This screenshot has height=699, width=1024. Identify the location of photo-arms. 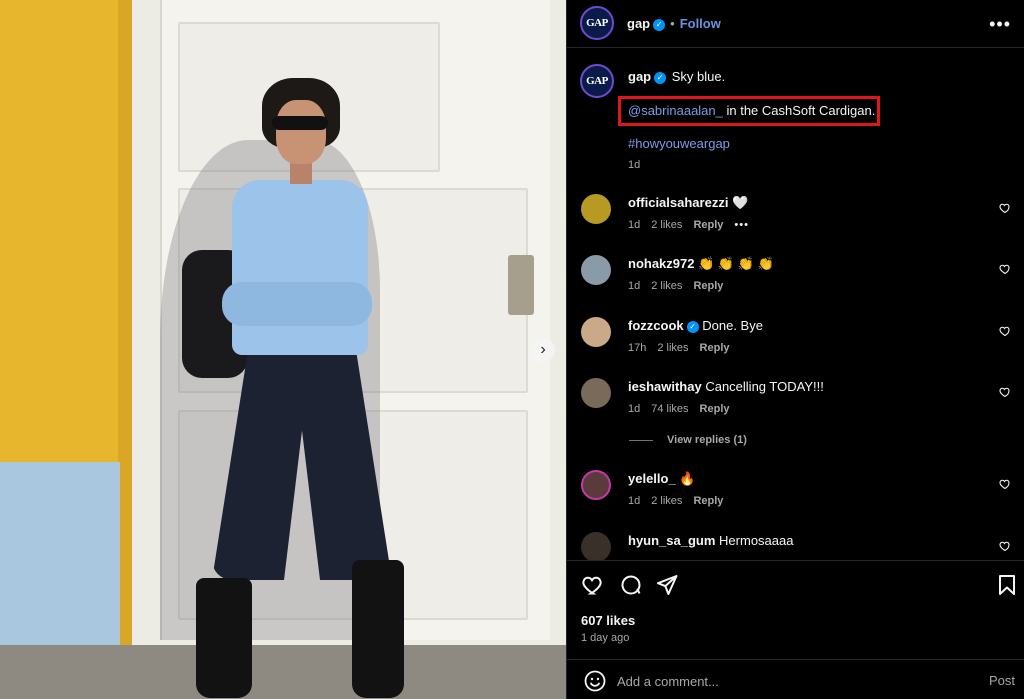
(297, 304).